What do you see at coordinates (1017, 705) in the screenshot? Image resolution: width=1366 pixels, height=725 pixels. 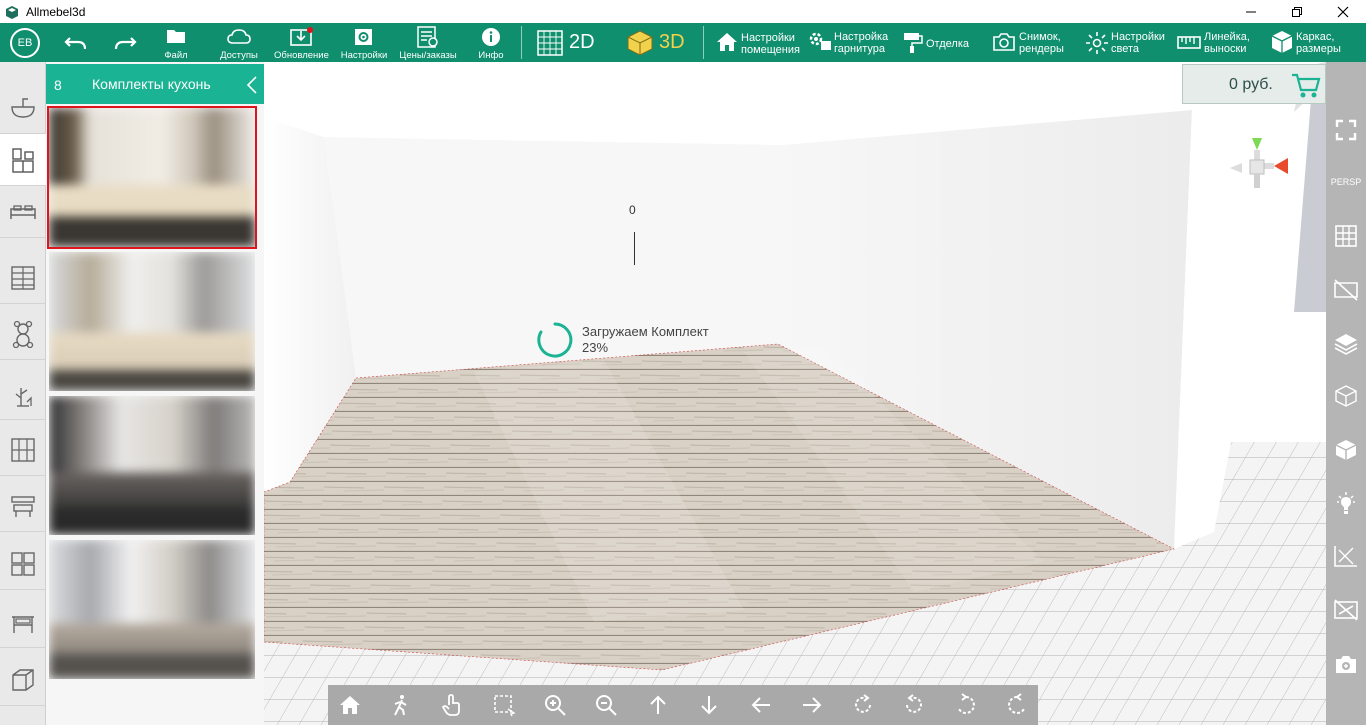 I see `rotate-right-icon` at bounding box center [1017, 705].